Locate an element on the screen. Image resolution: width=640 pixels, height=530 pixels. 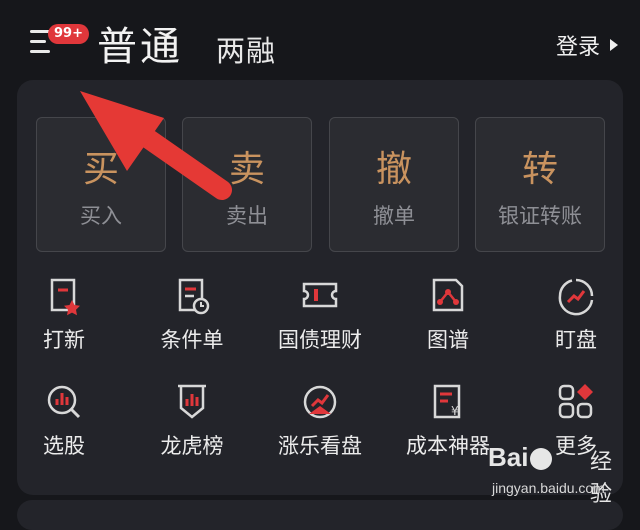
watermark-text: 经验 is located at coordinates (601, 478).